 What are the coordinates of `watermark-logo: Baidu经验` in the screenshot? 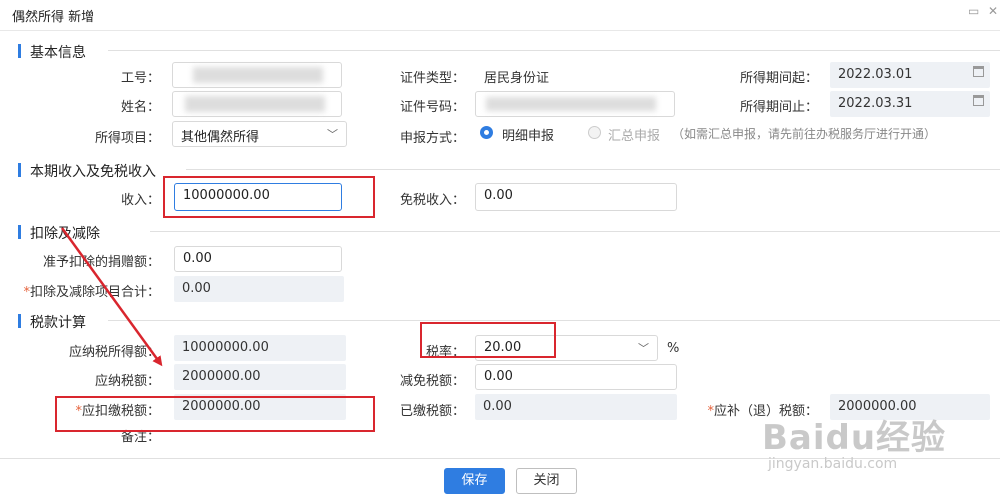 It's located at (854, 438).